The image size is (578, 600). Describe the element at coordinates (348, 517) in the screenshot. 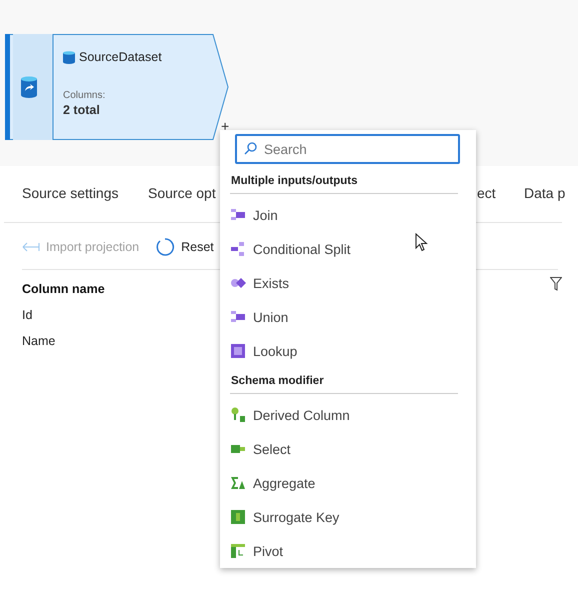

I see `menu-item: Surrogate Key` at that location.